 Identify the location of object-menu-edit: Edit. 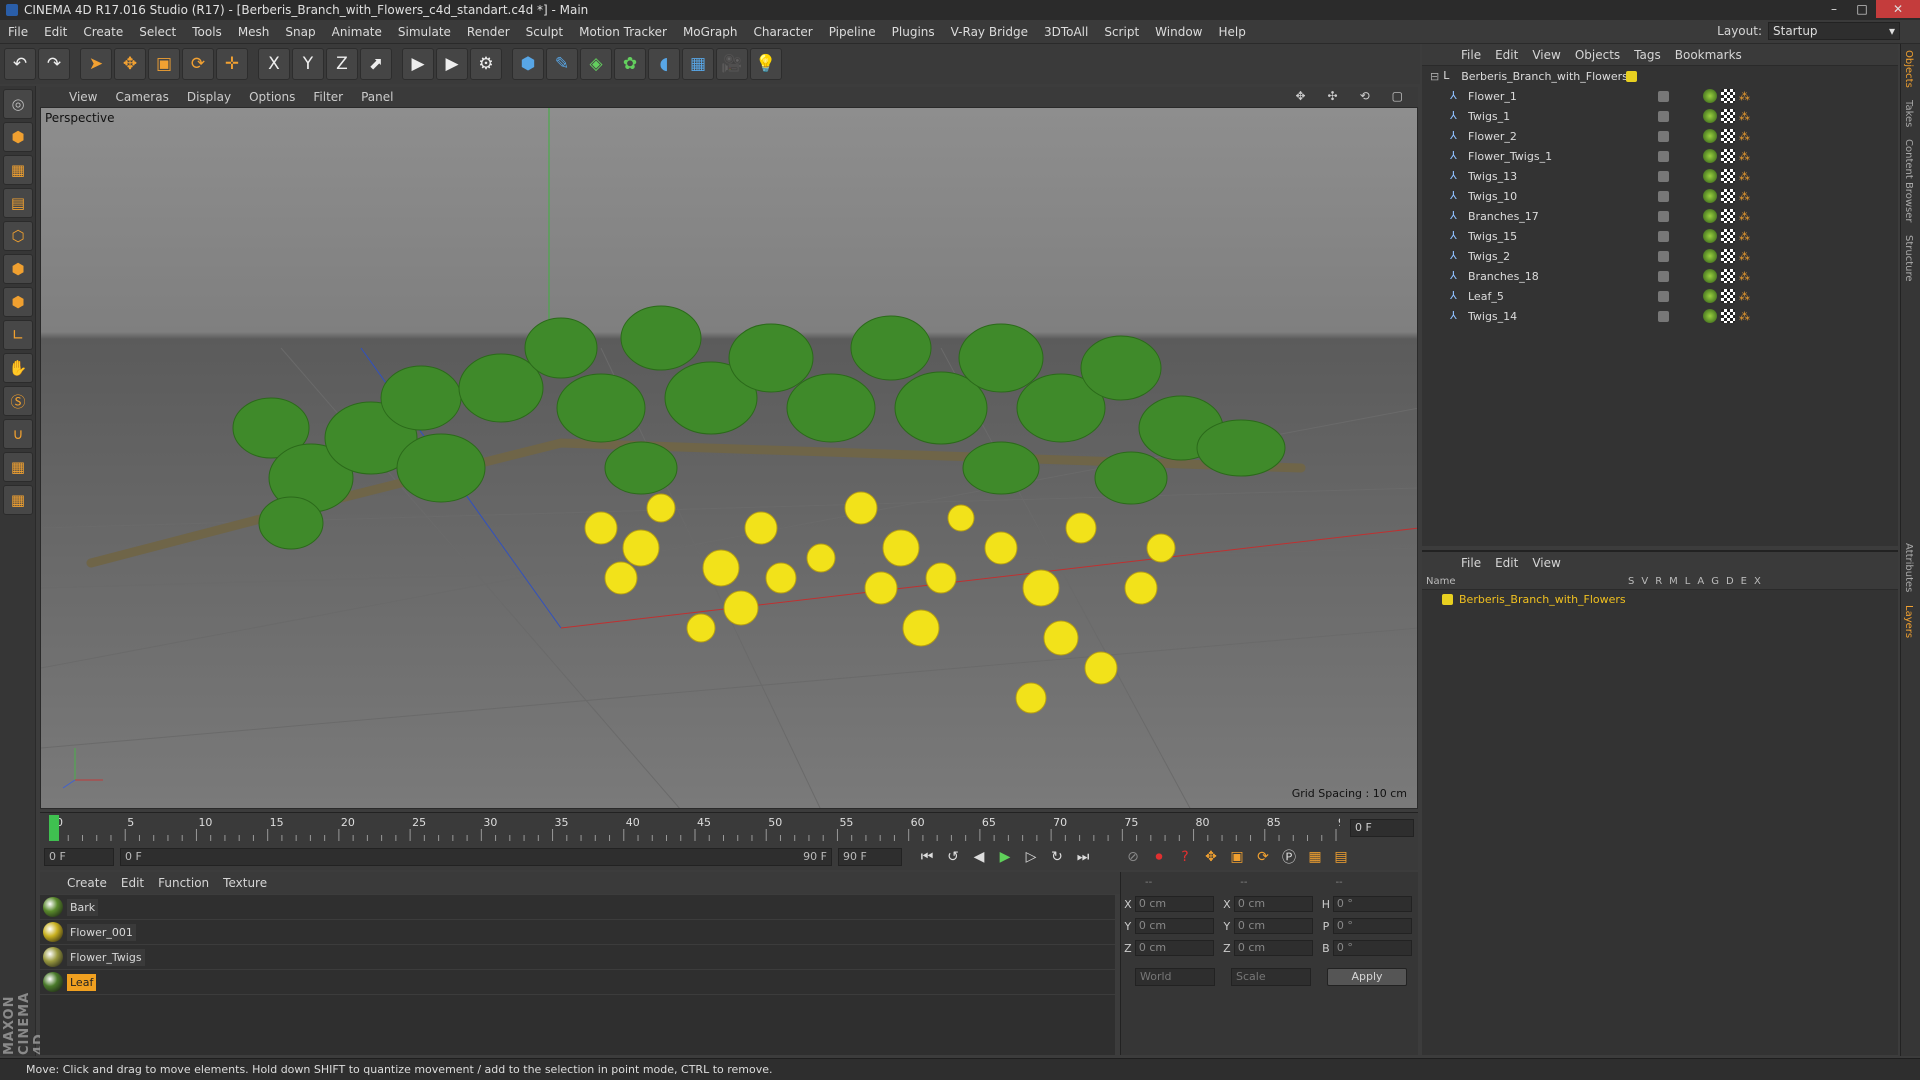
(1506, 55).